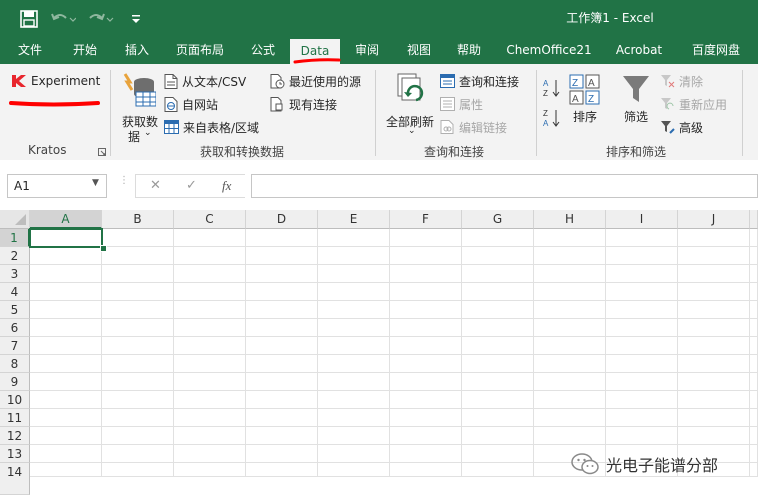 The width and height of the screenshot is (758, 495). Describe the element at coordinates (15, 479) in the screenshot. I see `row-header: 14` at that location.